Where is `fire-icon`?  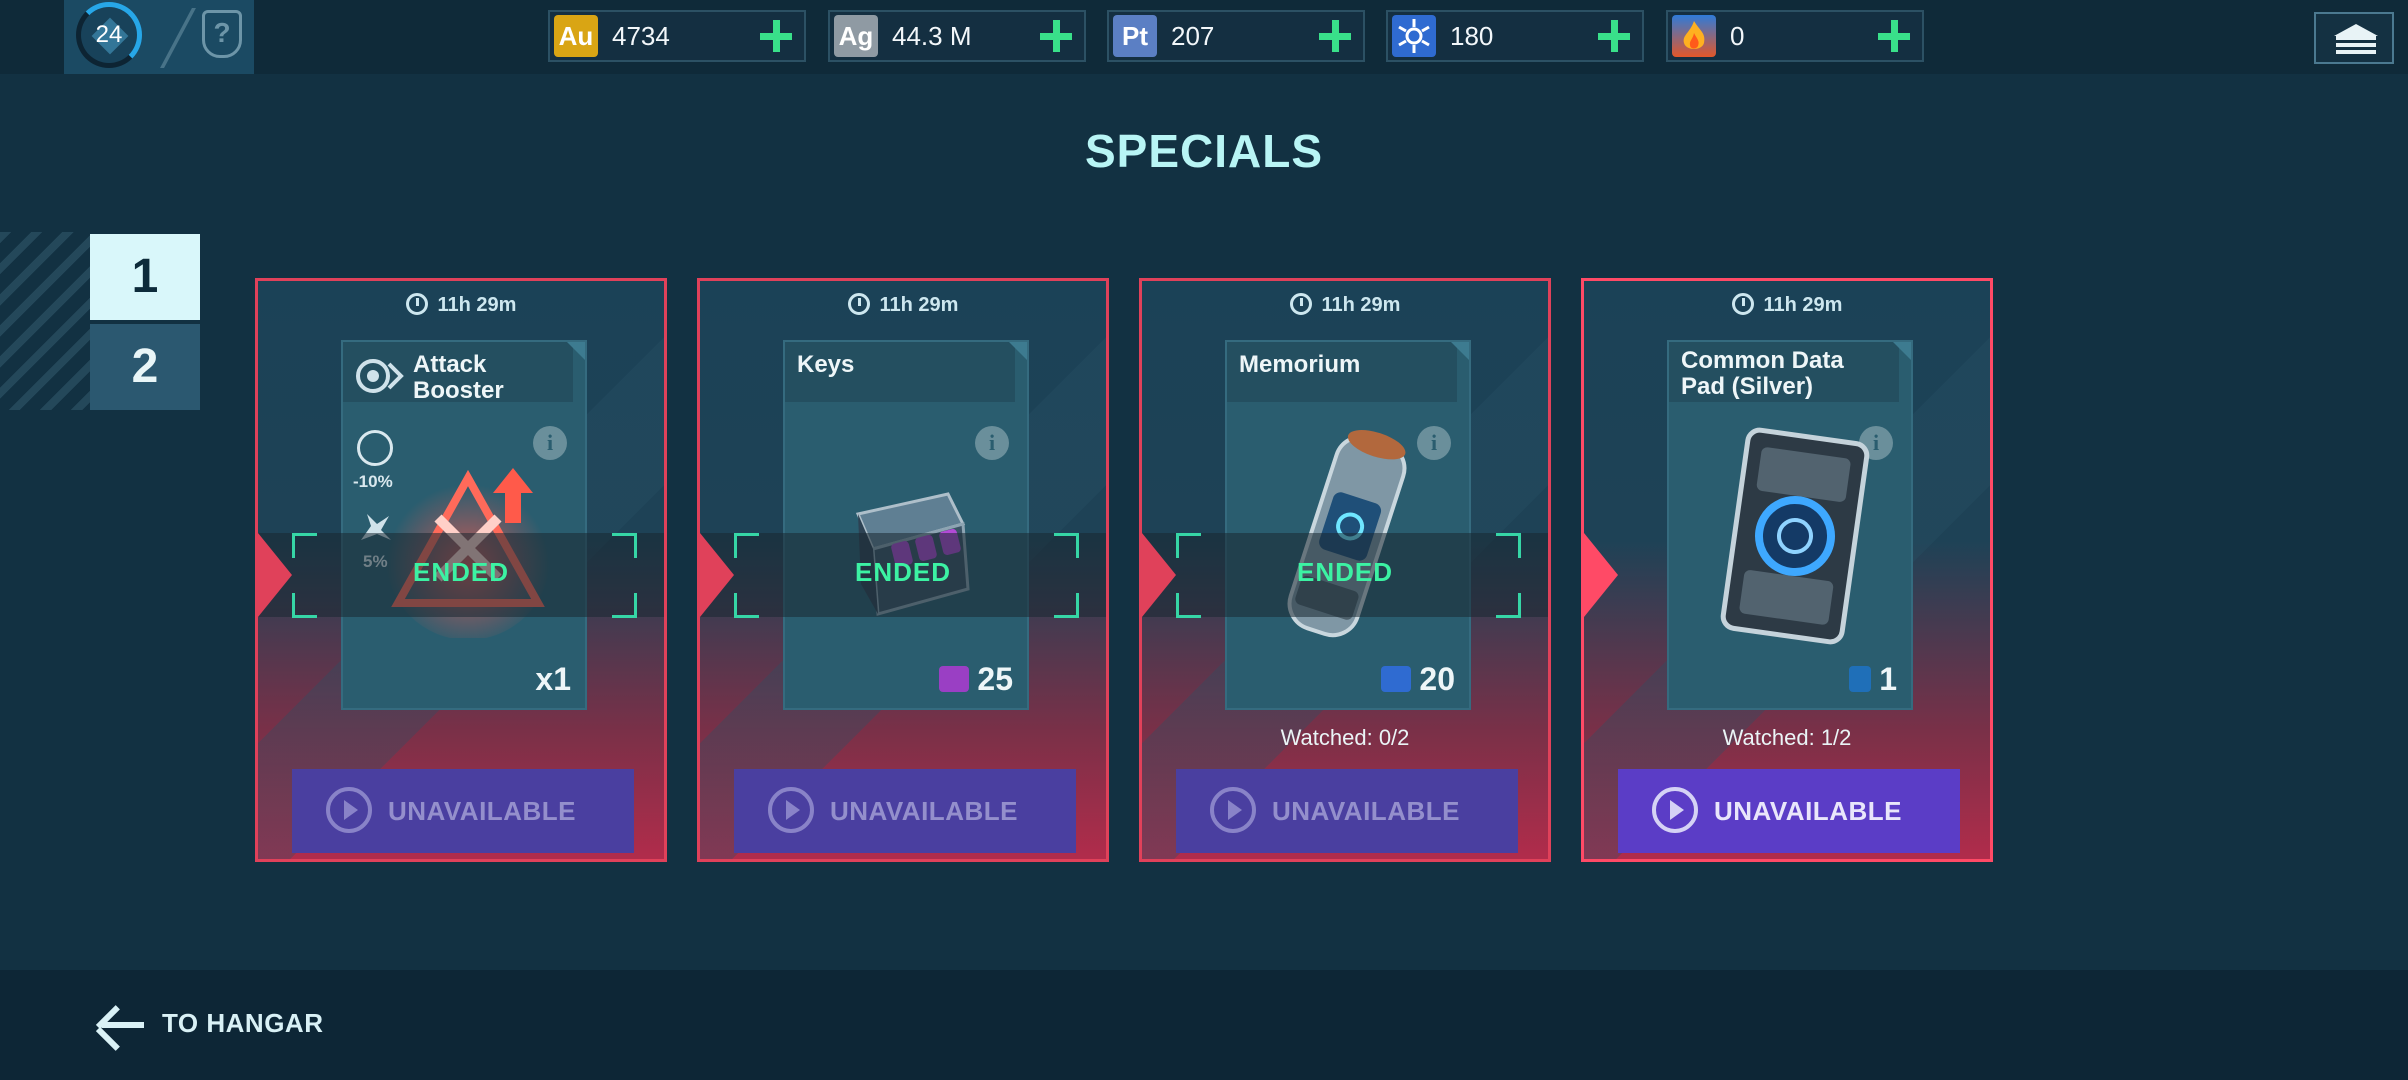
fire-icon is located at coordinates (1694, 36).